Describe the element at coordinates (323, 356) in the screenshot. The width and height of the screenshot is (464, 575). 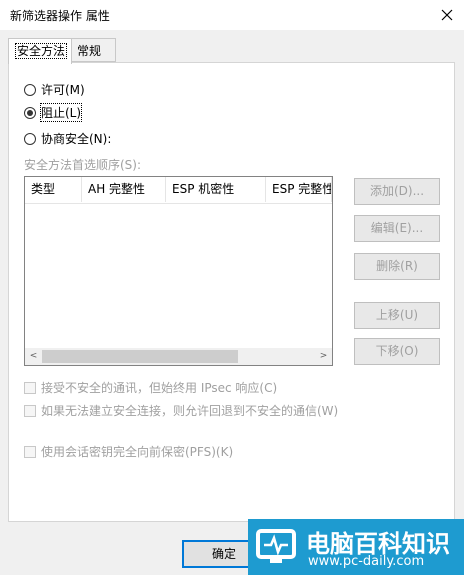
I see `scroll-right-icon: >` at that location.